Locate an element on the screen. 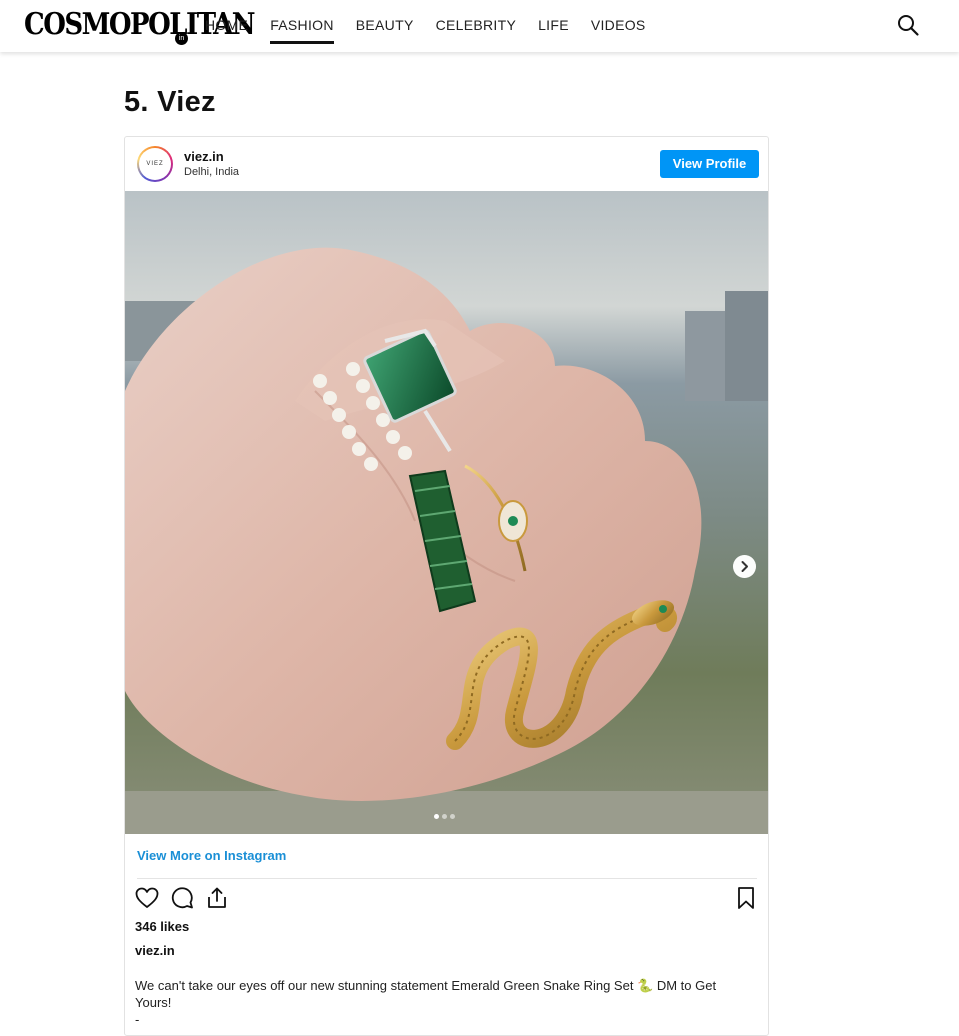 Image resolution: width=959 pixels, height=1036 pixels. comment-icon is located at coordinates (182, 898).